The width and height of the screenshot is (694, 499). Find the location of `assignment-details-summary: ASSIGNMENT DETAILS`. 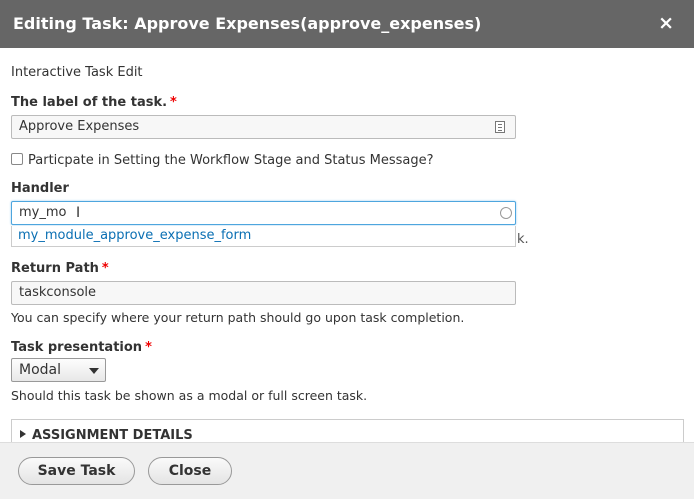

assignment-details-summary: ASSIGNMENT DETAILS is located at coordinates (106, 435).